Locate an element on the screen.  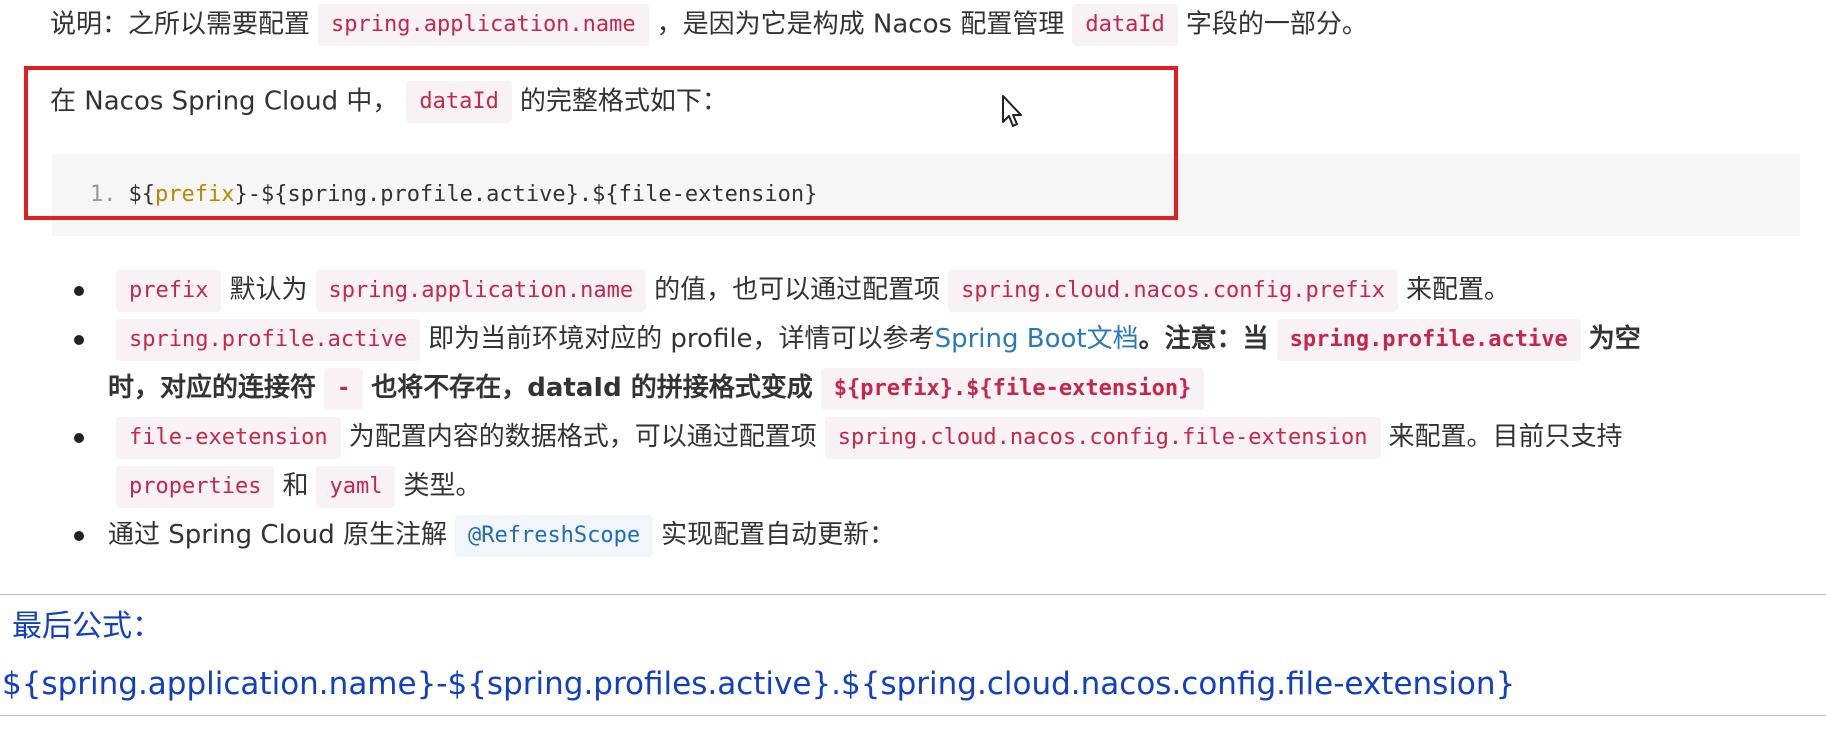
item-text: 实现配置自动更新： is located at coordinates (778, 535).